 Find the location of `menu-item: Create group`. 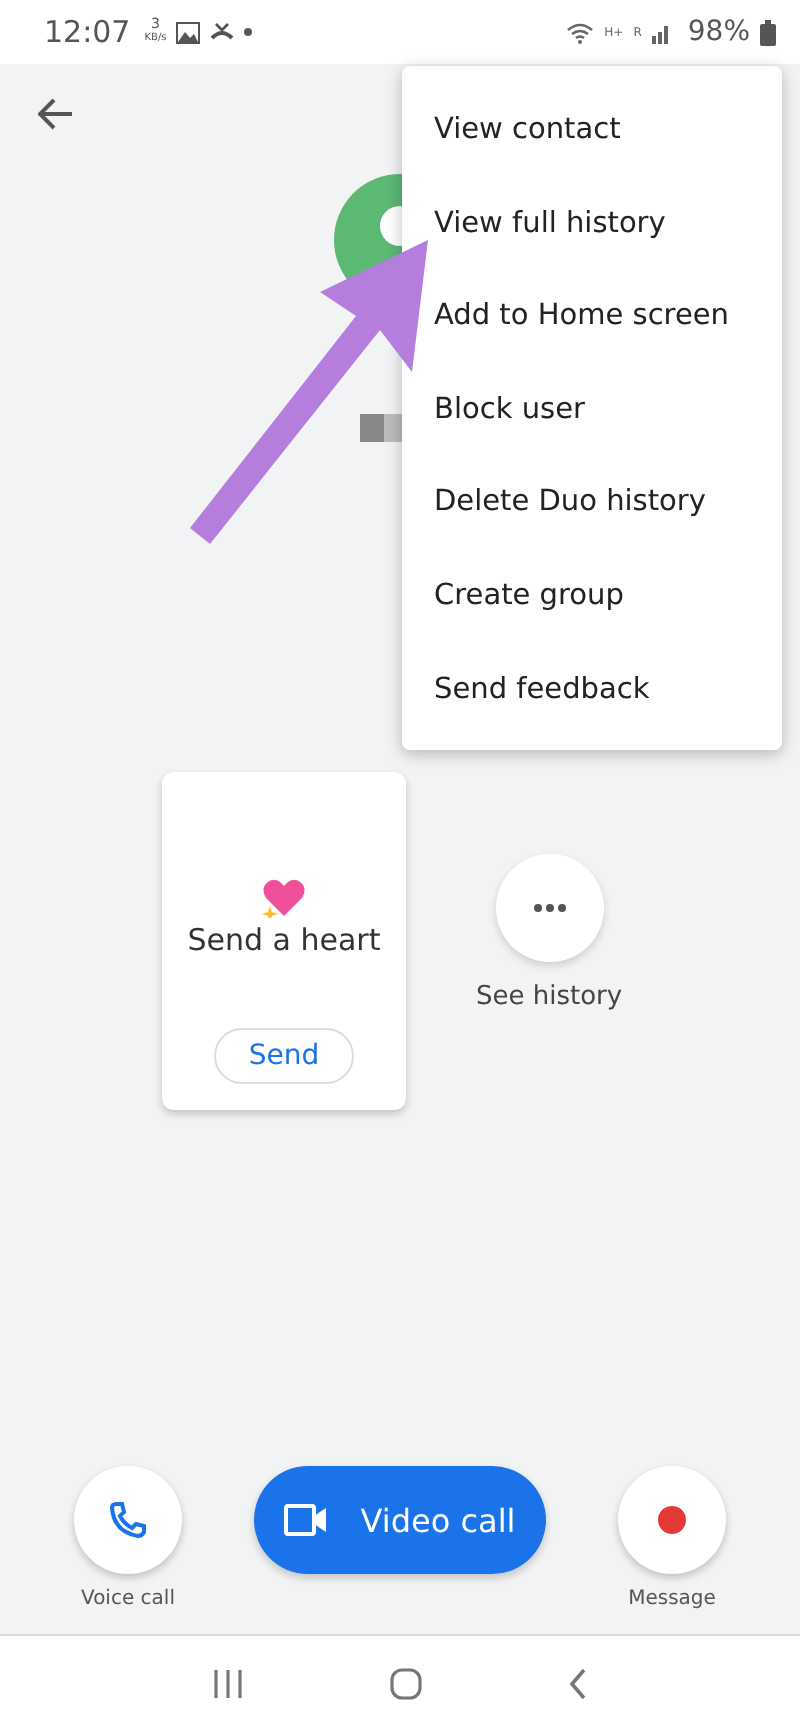

menu-item: Create group is located at coordinates (529, 596).